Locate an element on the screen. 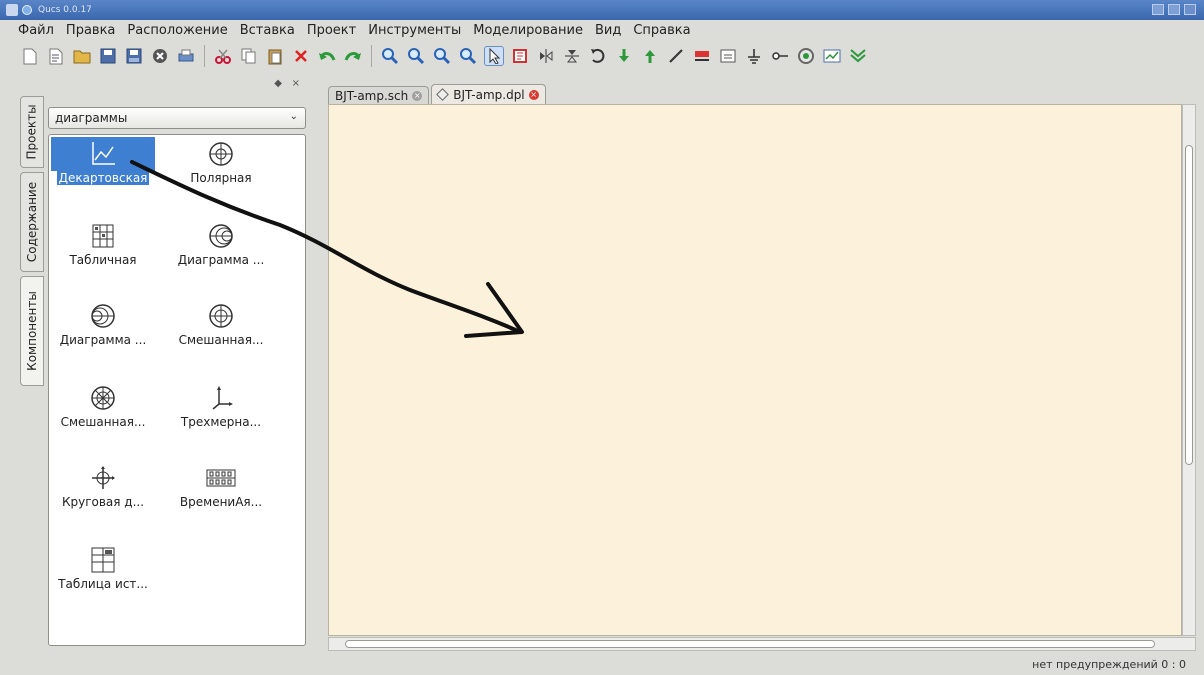 This screenshot has width=1204, height=675. truth-table-icon is located at coordinates (103, 560).